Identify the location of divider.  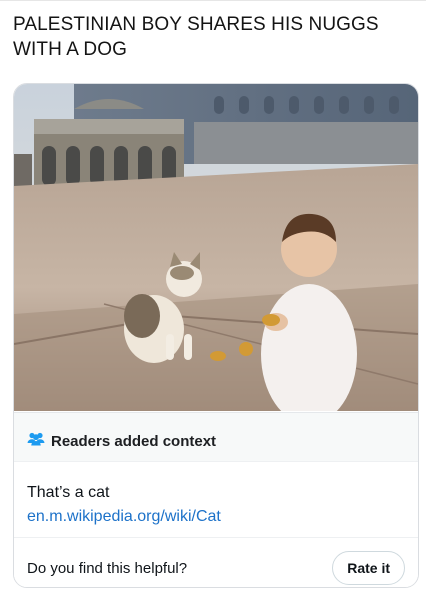
(213, 0).